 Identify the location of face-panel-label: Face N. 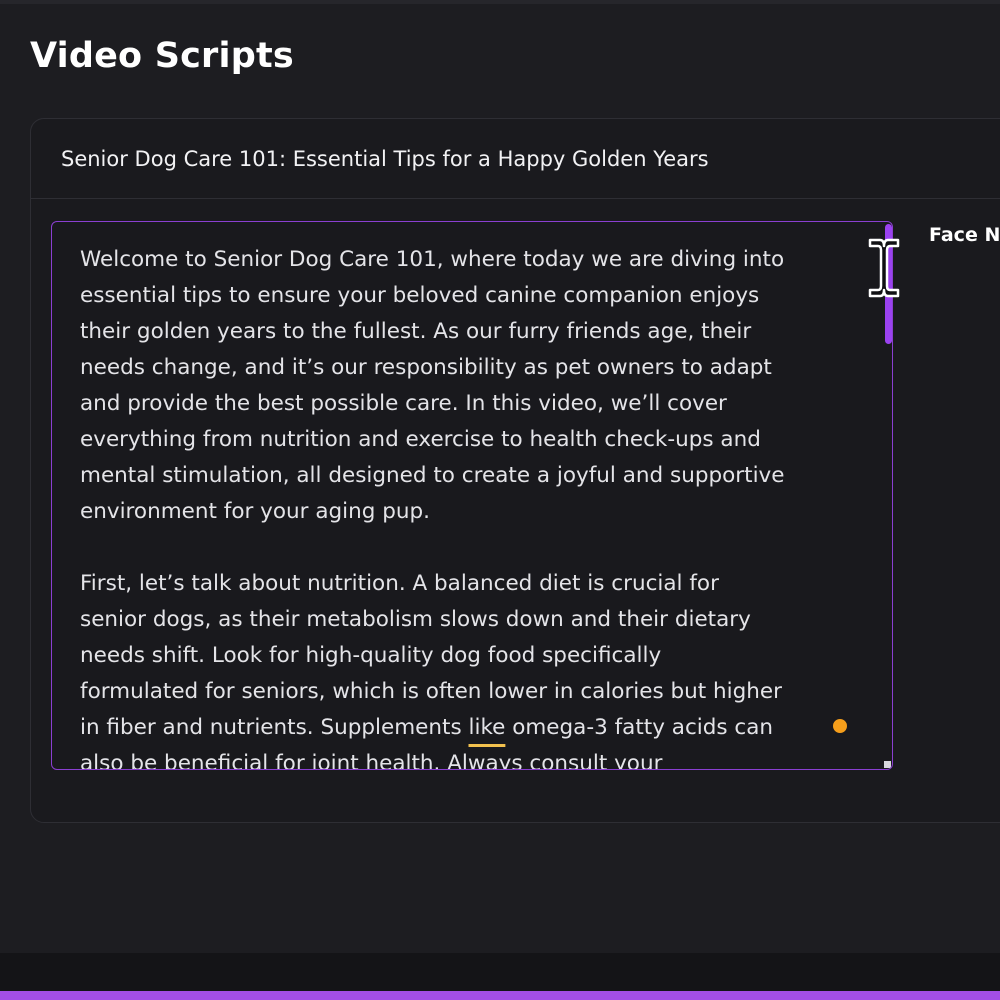
(964, 235).